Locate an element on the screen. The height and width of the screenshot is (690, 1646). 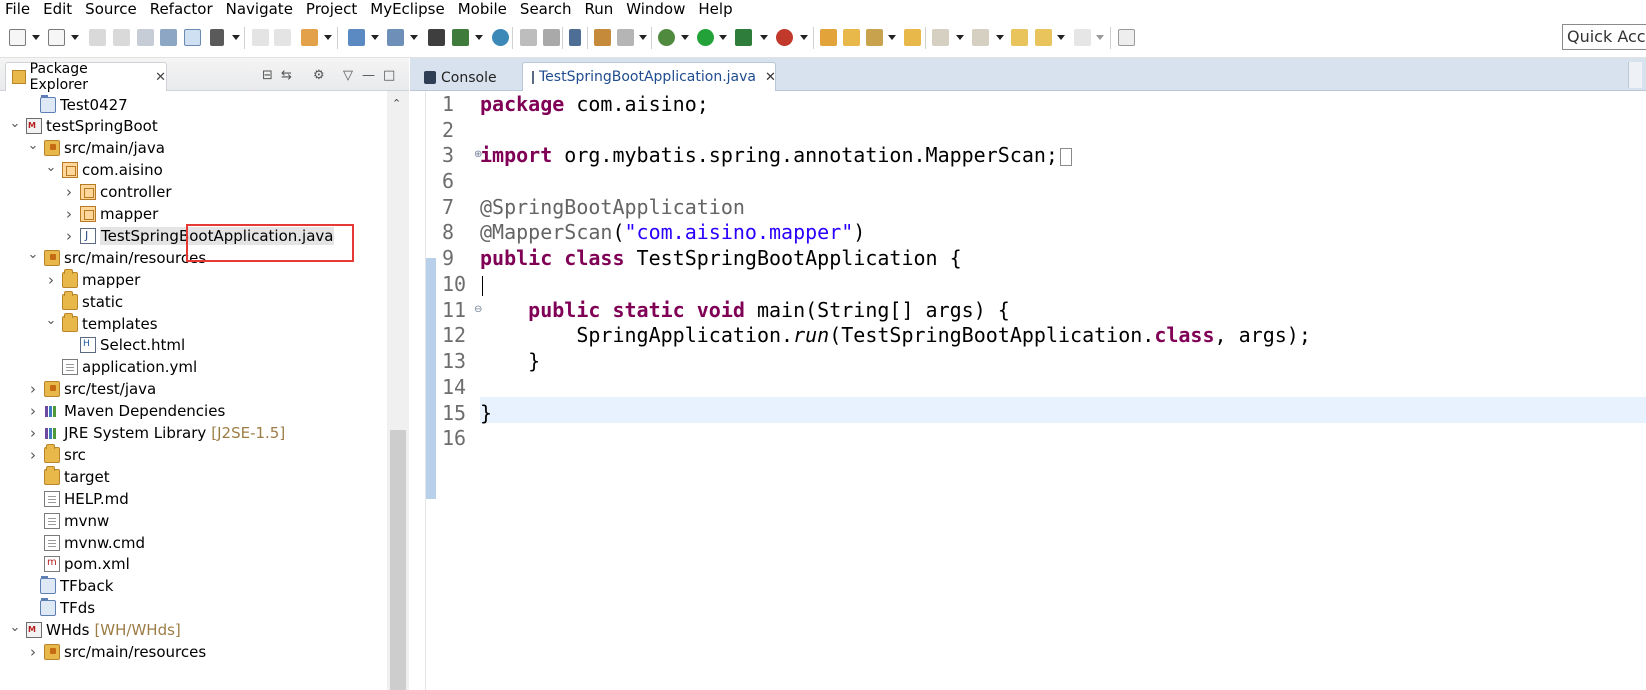
forward-dropdown-icon is located at coordinates (1100, 37).